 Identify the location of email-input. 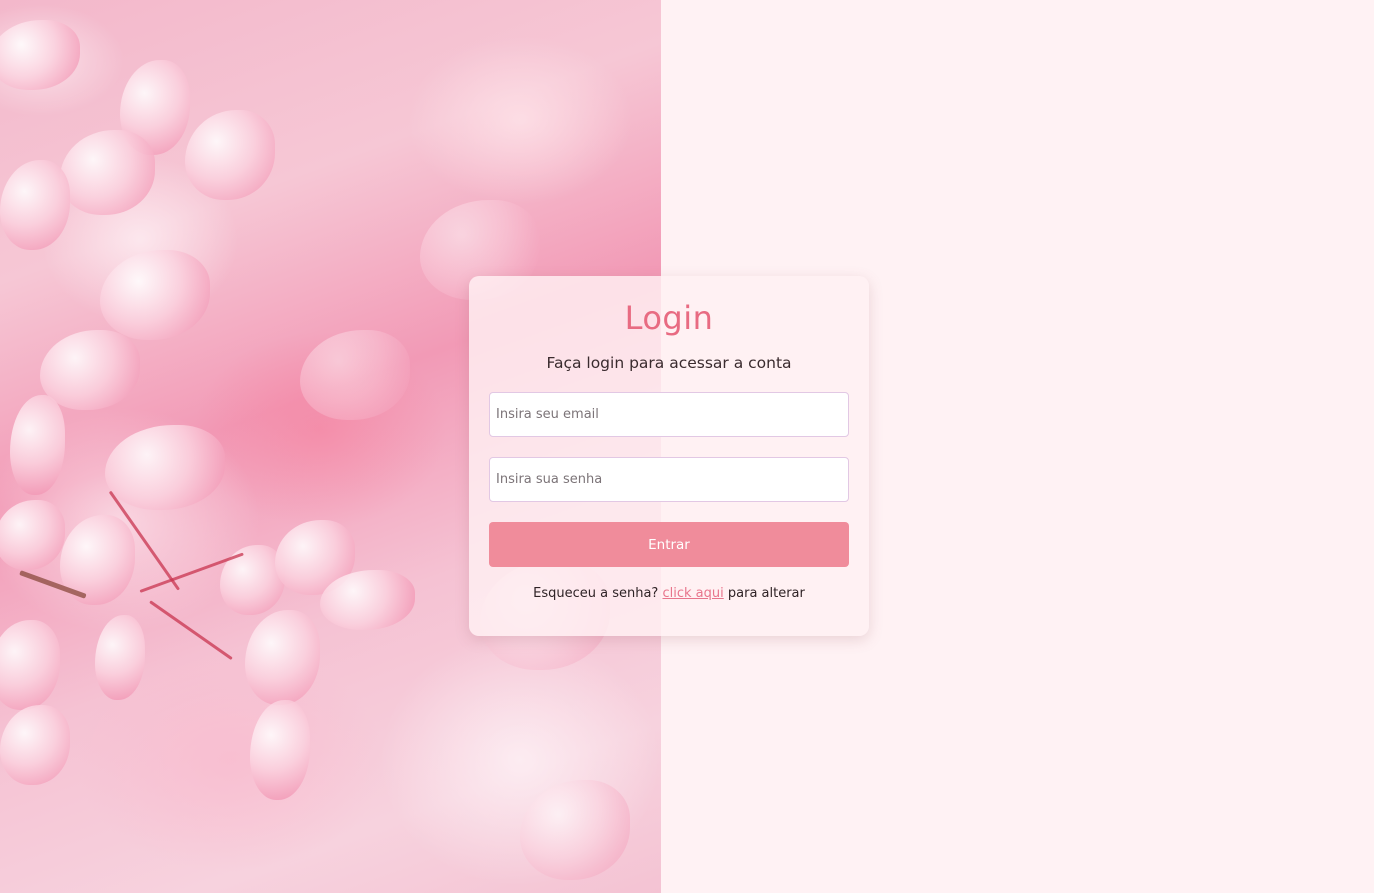
(669, 414).